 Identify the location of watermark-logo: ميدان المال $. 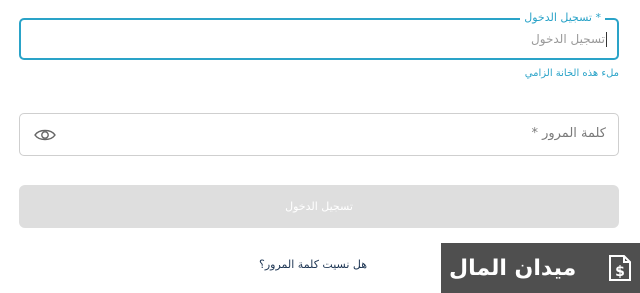
(540, 268).